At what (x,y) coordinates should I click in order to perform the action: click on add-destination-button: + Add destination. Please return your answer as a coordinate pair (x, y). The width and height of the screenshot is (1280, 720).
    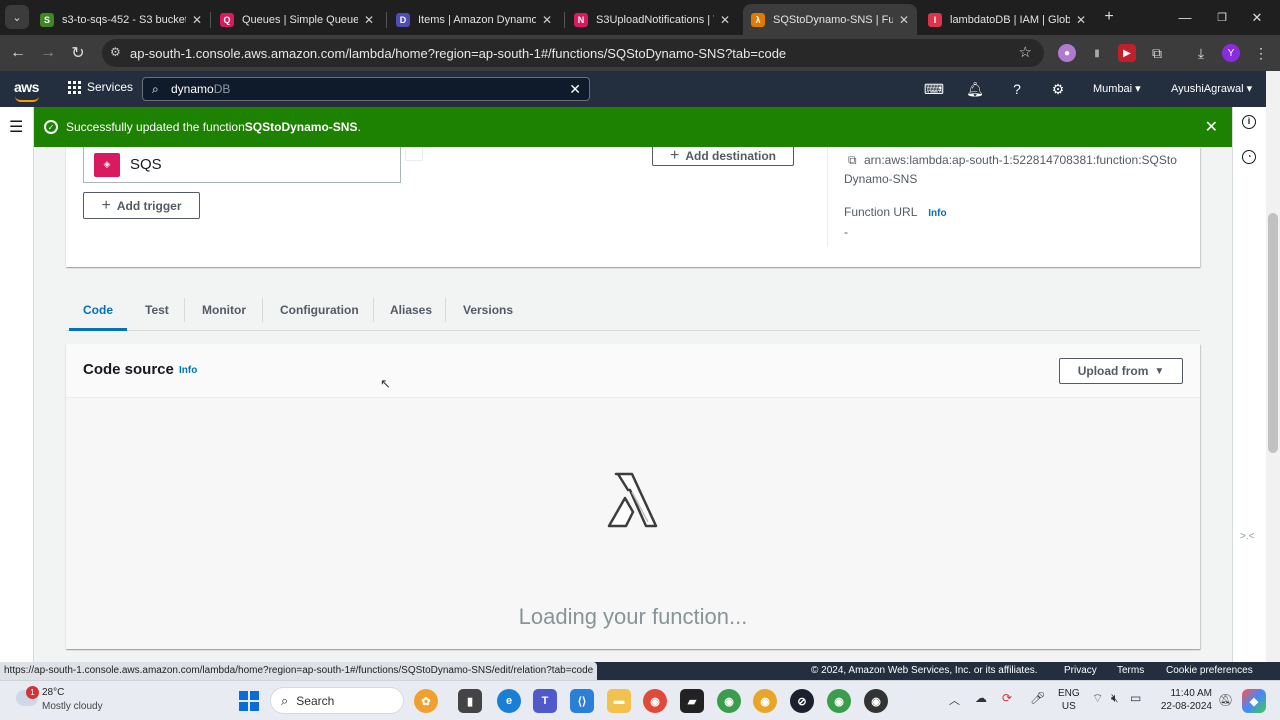
    Looking at the image, I should click on (723, 156).